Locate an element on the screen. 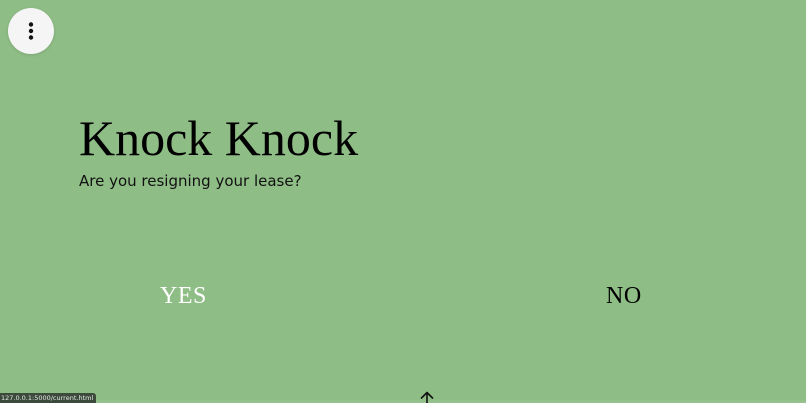 The image size is (806, 403). more-options-button is located at coordinates (31, 31).